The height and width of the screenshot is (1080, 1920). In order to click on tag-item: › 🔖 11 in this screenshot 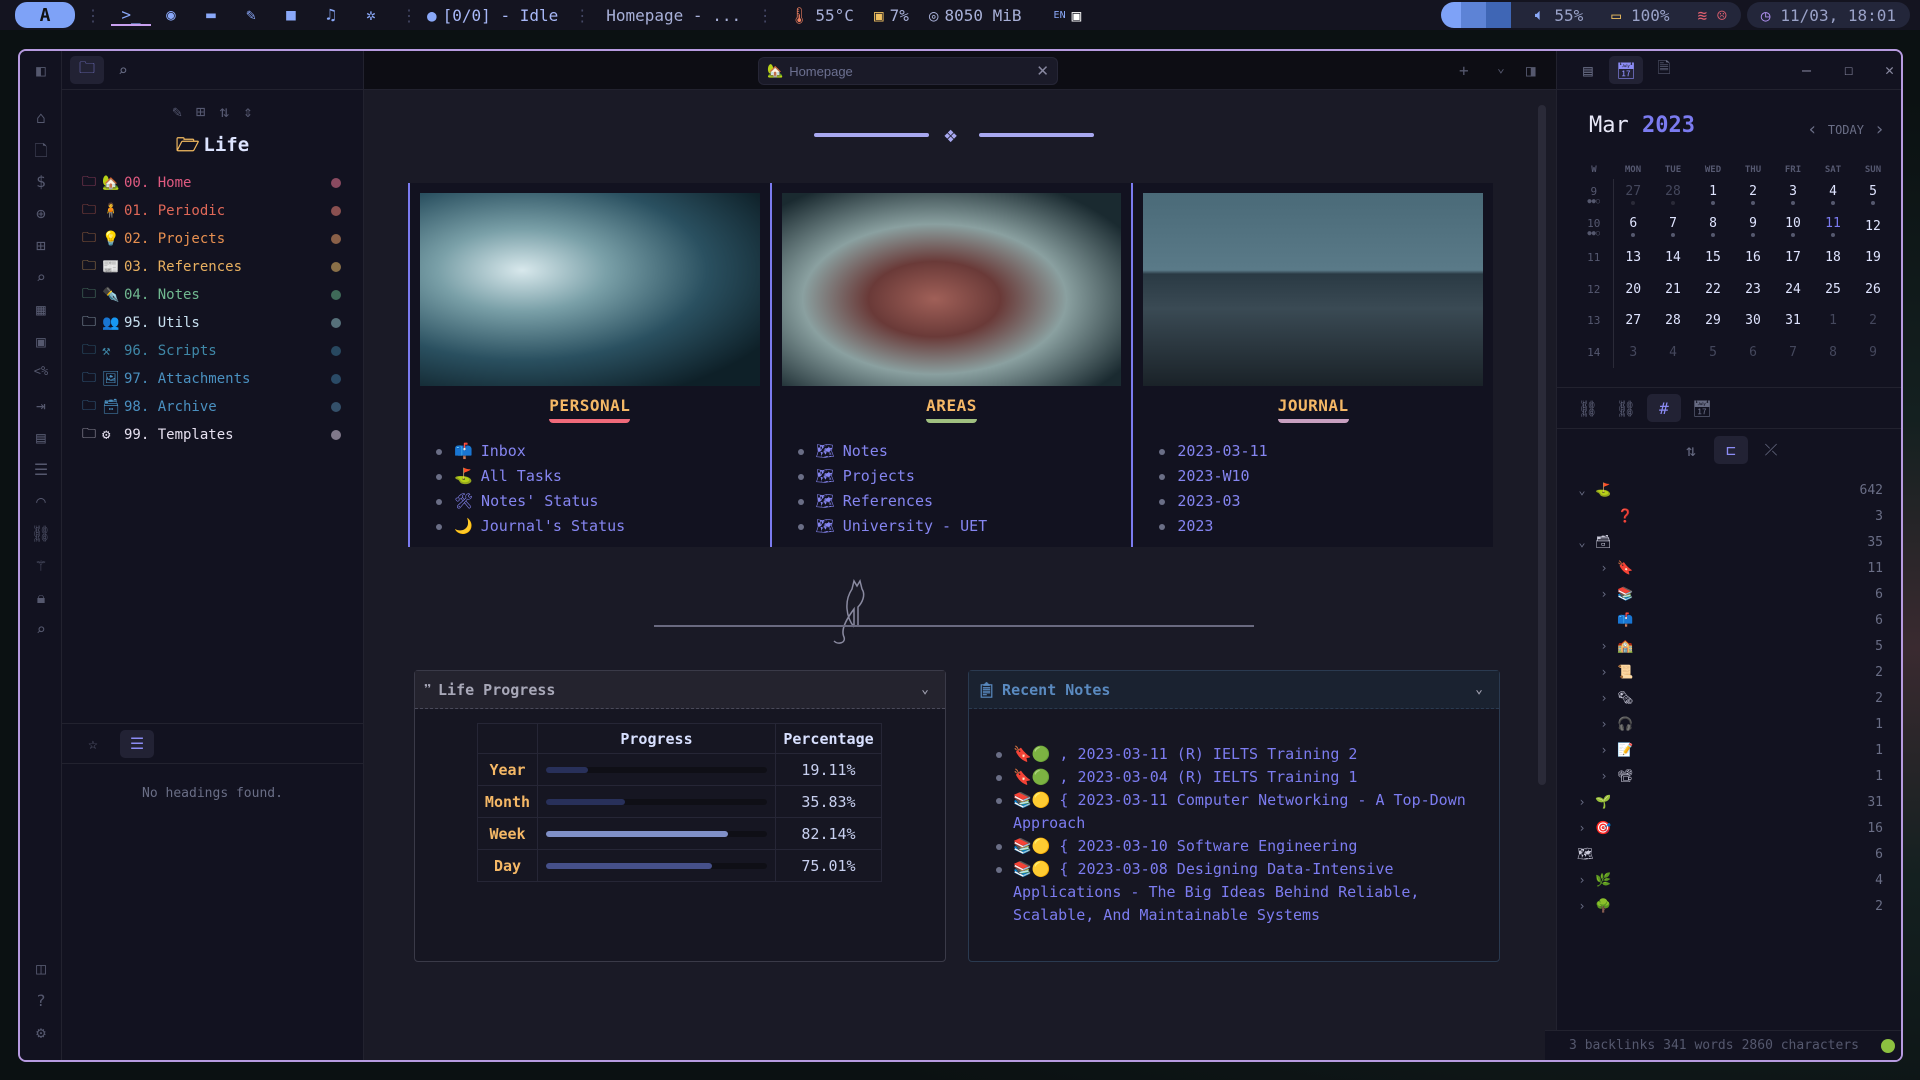, I will do `click(1729, 568)`.